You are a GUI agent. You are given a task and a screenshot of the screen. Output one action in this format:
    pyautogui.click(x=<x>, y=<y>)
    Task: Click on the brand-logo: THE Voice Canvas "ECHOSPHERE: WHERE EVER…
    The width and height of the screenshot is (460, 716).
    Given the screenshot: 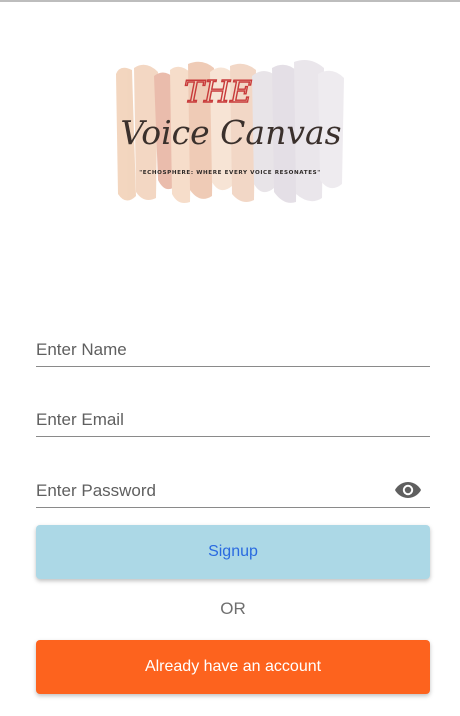 What is the action you would take?
    pyautogui.click(x=231, y=131)
    